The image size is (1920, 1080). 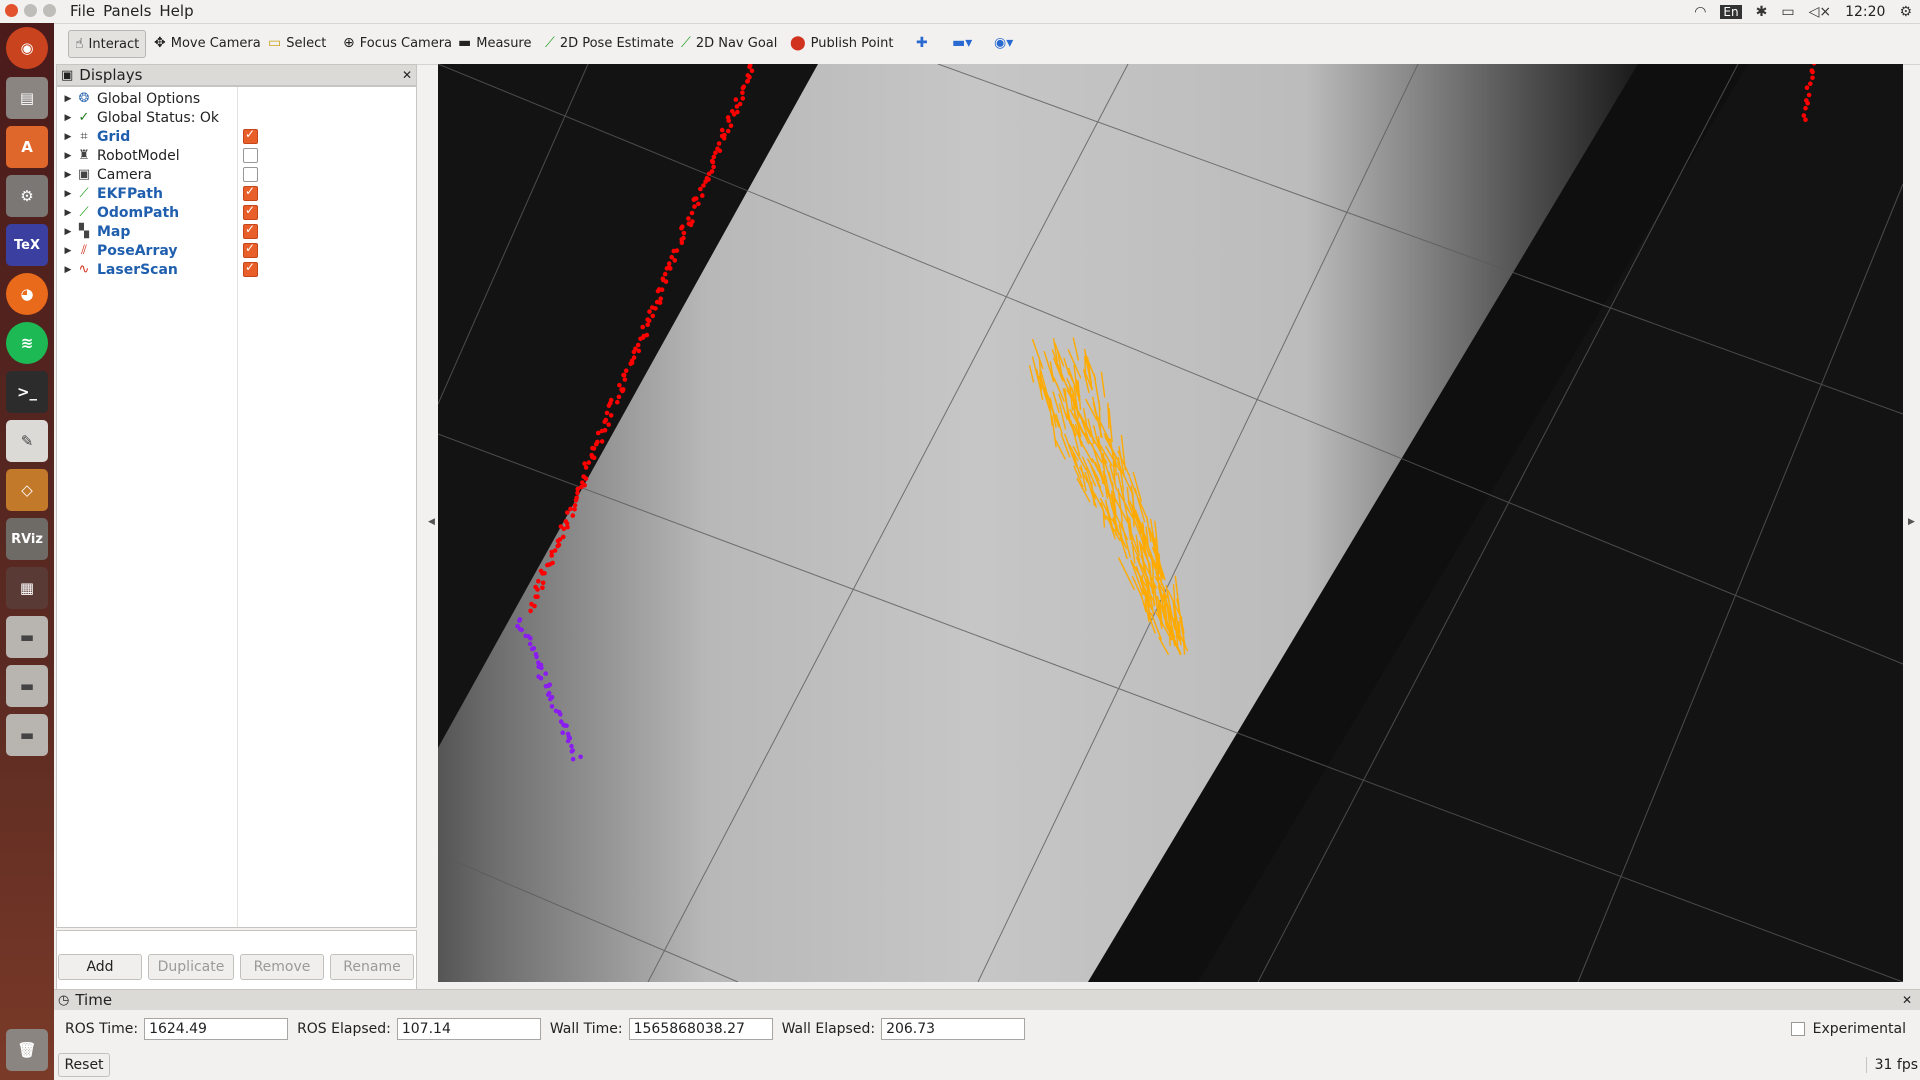 I want to click on posearray-checkbox, so click(x=250, y=249).